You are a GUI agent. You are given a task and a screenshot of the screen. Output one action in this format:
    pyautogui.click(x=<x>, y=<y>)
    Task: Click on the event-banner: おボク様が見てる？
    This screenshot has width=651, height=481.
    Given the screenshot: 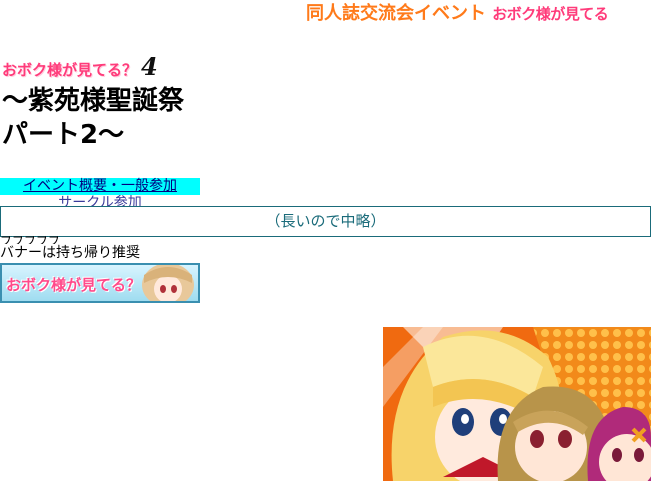 What is the action you would take?
    pyautogui.click(x=100, y=283)
    